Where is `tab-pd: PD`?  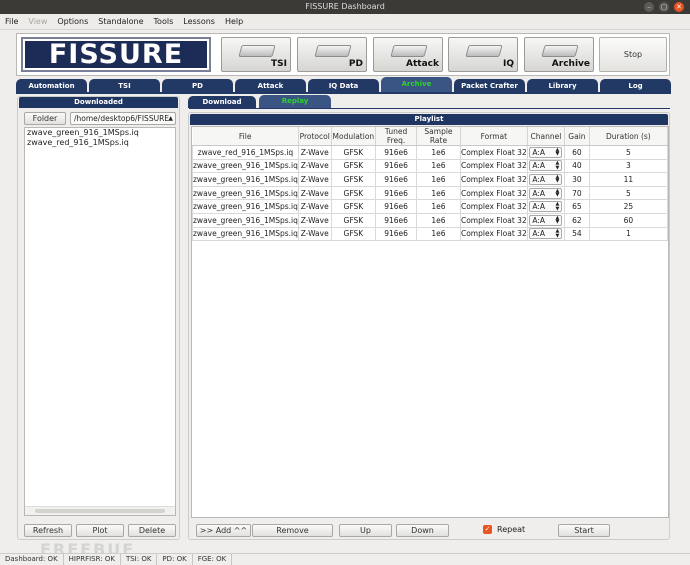
tab-pd: PD is located at coordinates (197, 86).